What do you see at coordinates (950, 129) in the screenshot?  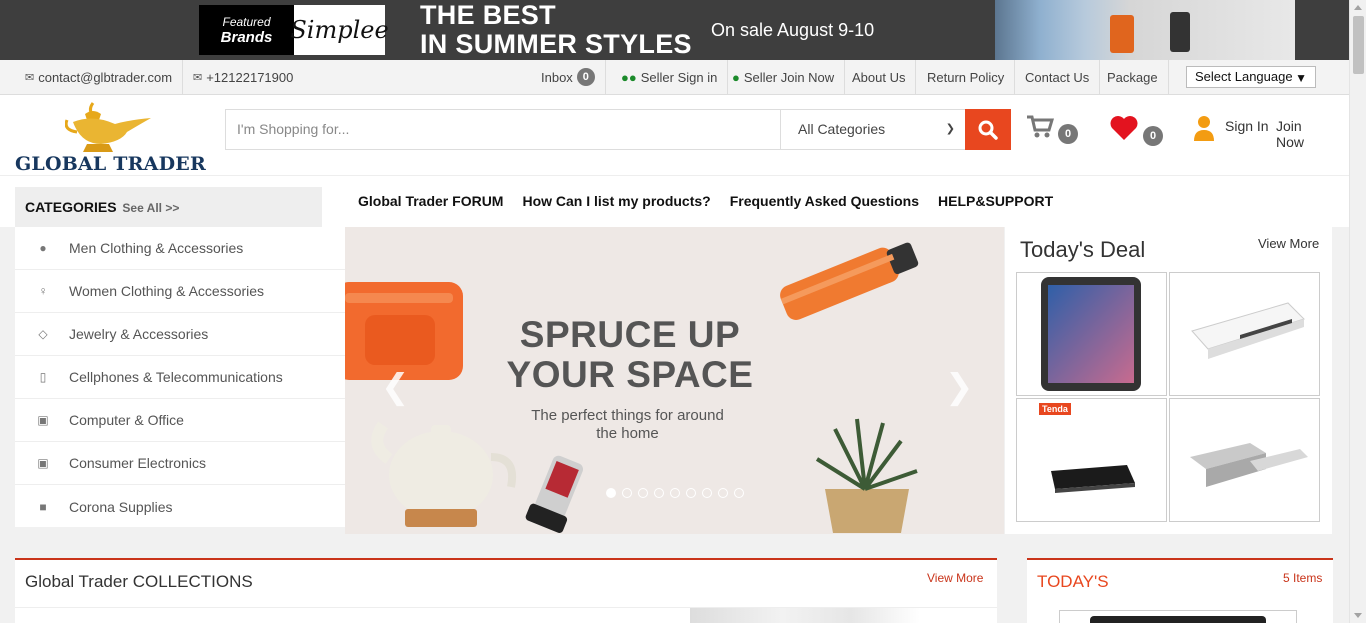 I see `chevron-down-icon: ❯` at bounding box center [950, 129].